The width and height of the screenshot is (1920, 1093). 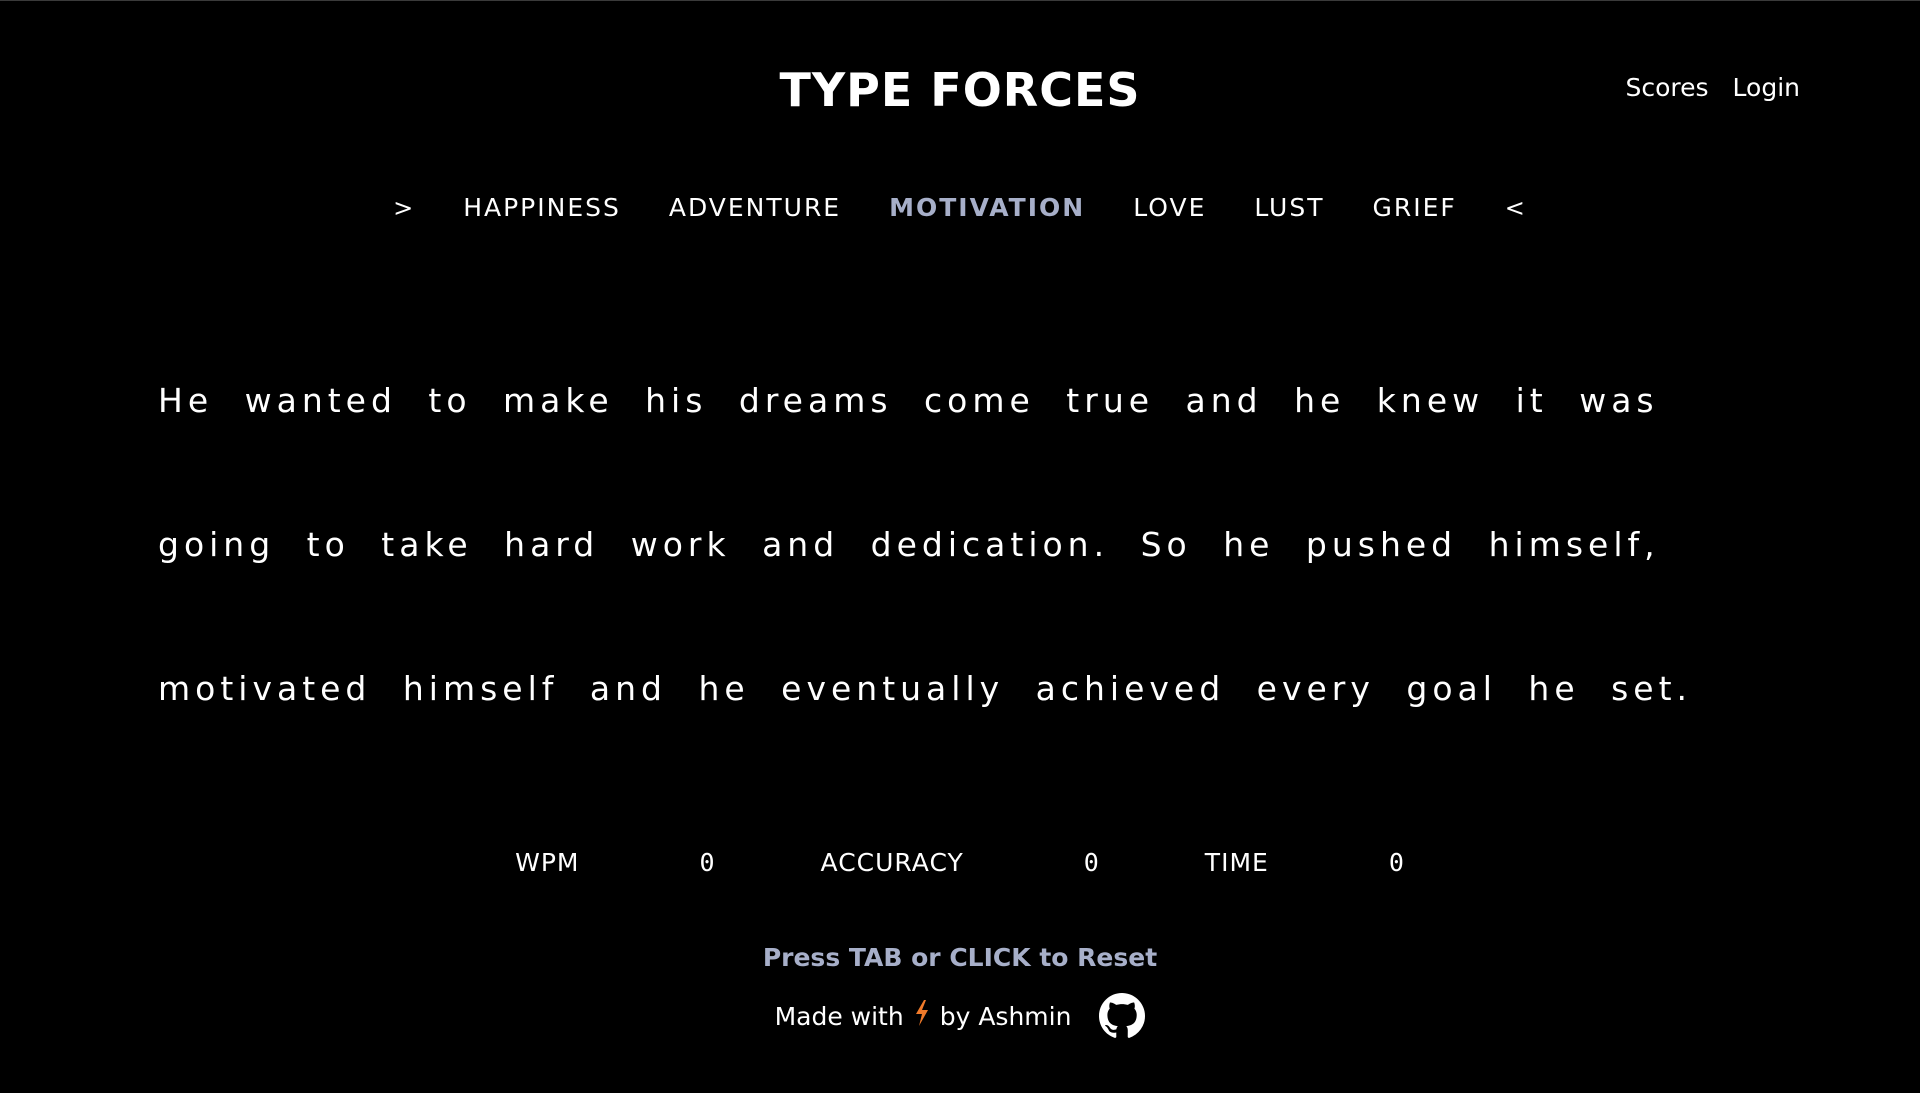 What do you see at coordinates (1122, 1016) in the screenshot?
I see `github-icon` at bounding box center [1122, 1016].